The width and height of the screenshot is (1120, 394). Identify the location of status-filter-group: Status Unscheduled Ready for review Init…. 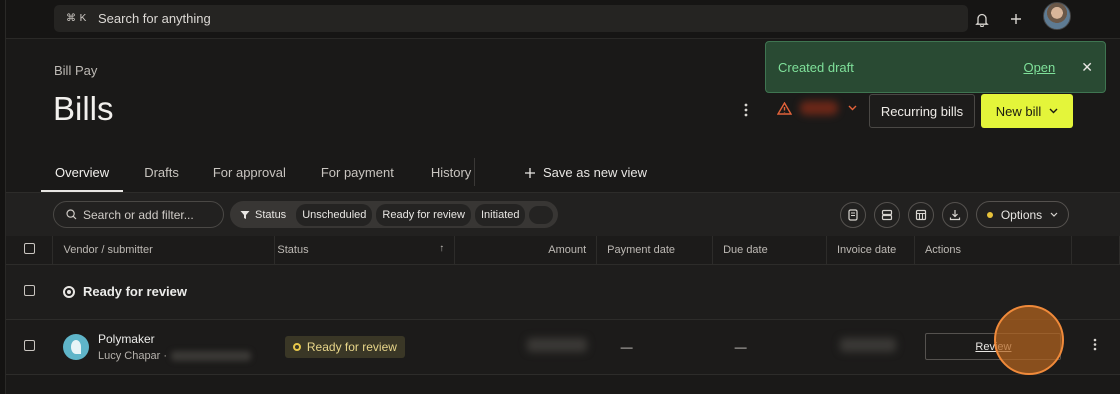
(394, 214).